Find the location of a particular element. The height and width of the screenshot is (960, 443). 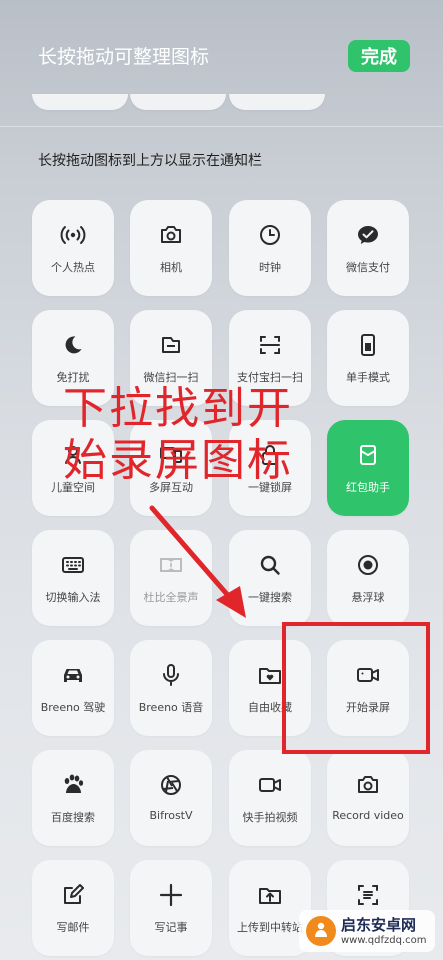

tile-label: 悬浮球 is located at coordinates (368, 597).